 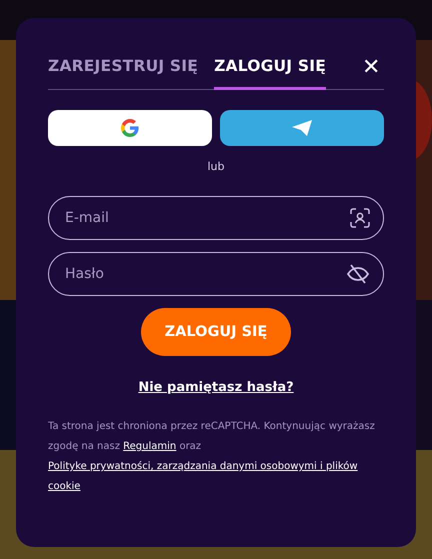 I want to click on paper-plane-icon, so click(x=302, y=128).